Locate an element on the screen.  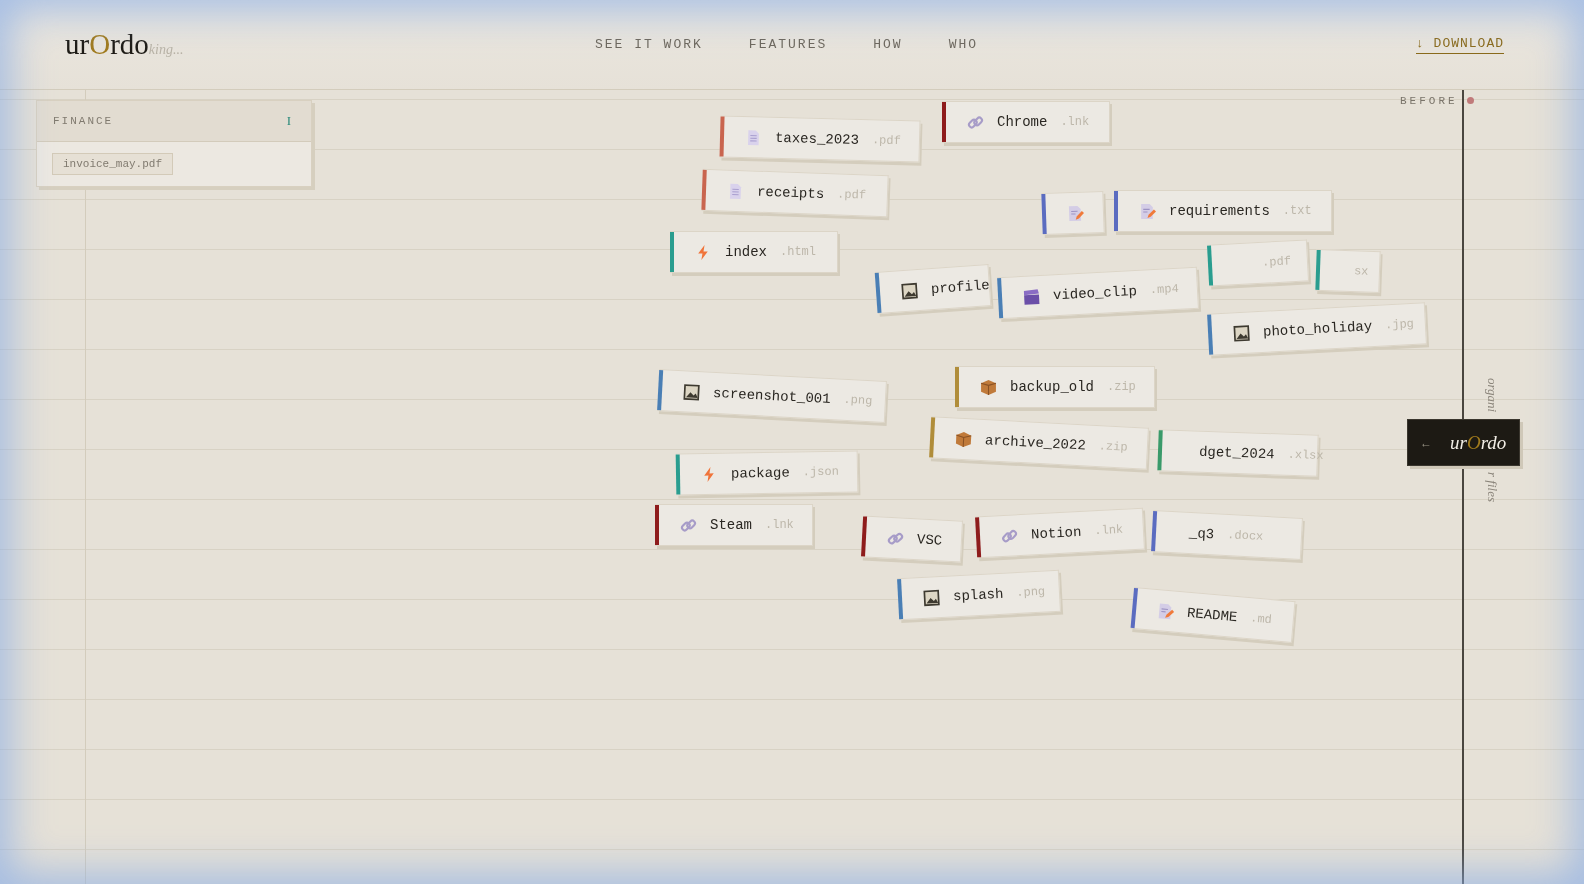
file-card: package .json is located at coordinates (767, 473).